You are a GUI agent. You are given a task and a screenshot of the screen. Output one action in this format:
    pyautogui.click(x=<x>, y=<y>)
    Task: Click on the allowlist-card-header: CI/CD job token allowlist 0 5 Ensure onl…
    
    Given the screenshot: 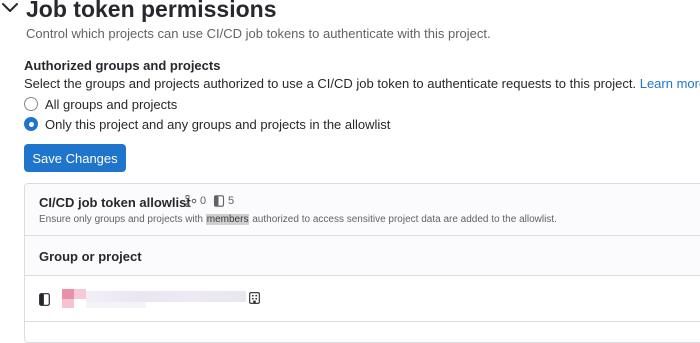 What is the action you would take?
    pyautogui.click(x=362, y=210)
    